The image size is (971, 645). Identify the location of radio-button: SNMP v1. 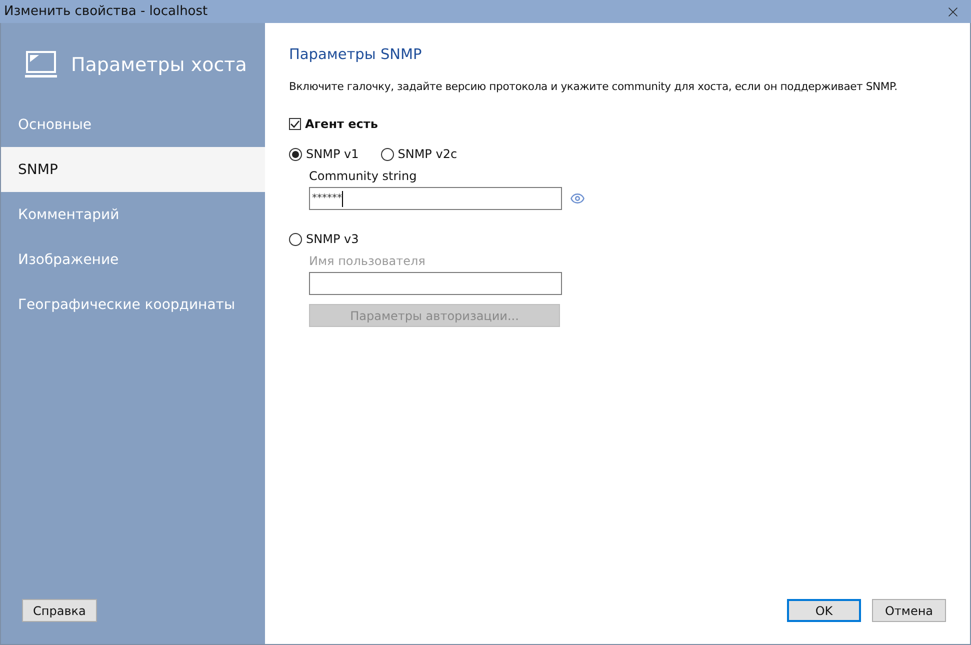
(324, 154).